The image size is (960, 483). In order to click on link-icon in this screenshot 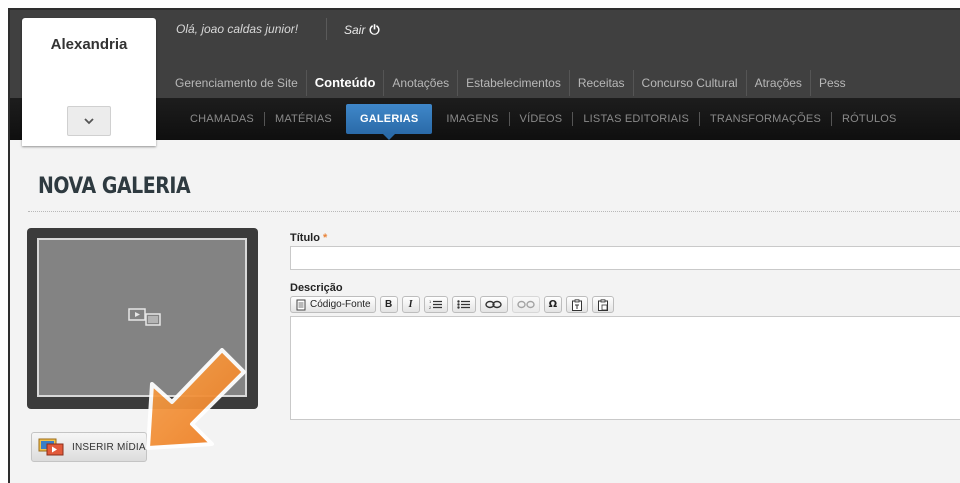, I will do `click(493, 304)`.